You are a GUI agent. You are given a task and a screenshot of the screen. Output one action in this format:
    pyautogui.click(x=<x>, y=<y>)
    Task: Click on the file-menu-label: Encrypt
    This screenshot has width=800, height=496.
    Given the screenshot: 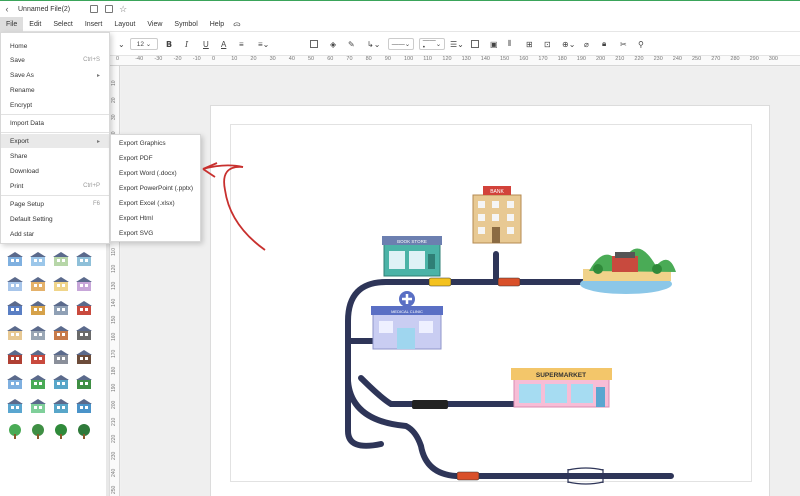 What is the action you would take?
    pyautogui.click(x=21, y=105)
    